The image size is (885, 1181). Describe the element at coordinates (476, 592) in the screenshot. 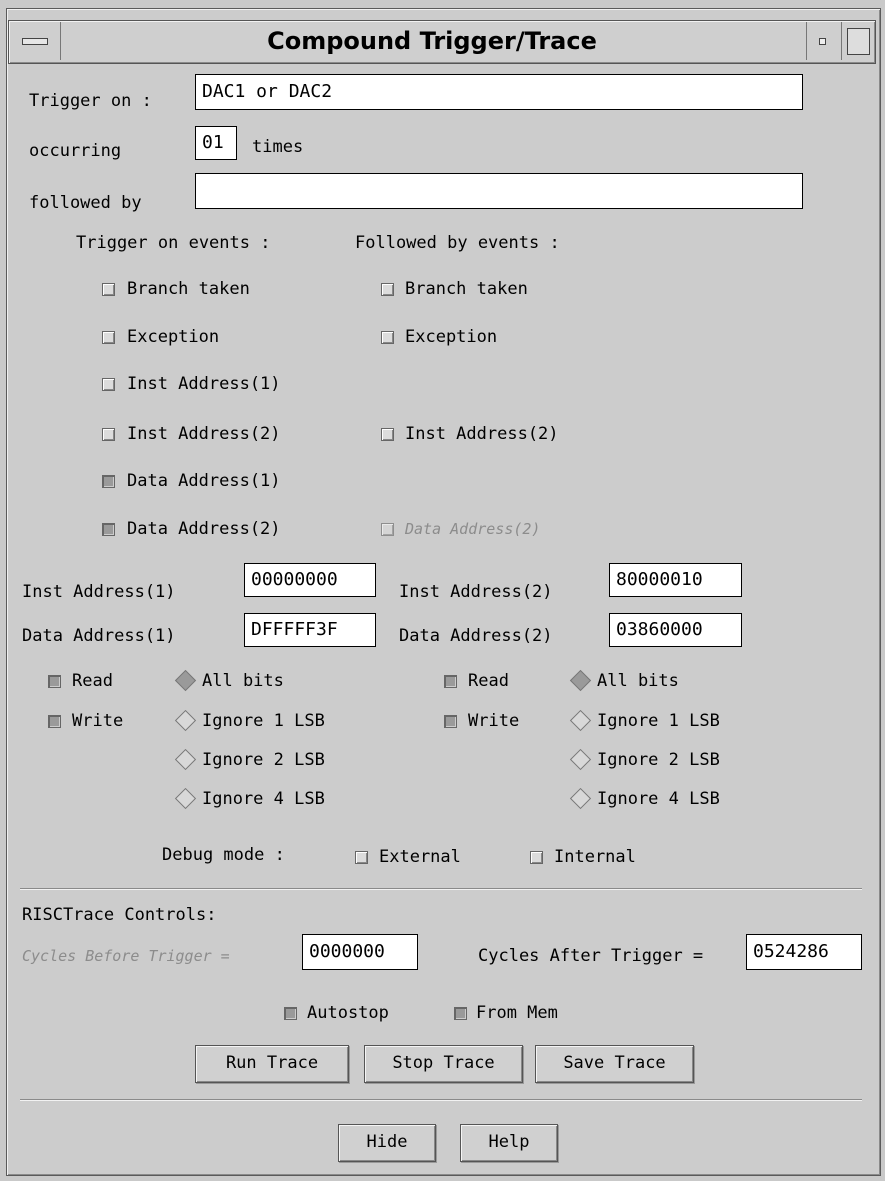

I see `inst-address-2-label: Inst Address(2)` at that location.